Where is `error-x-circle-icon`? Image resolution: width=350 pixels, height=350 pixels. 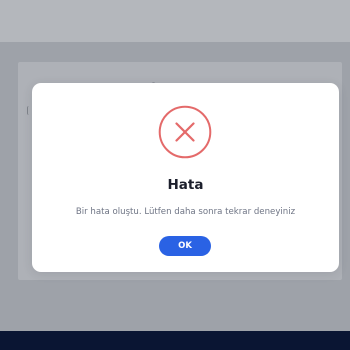 error-x-circle-icon is located at coordinates (185, 132).